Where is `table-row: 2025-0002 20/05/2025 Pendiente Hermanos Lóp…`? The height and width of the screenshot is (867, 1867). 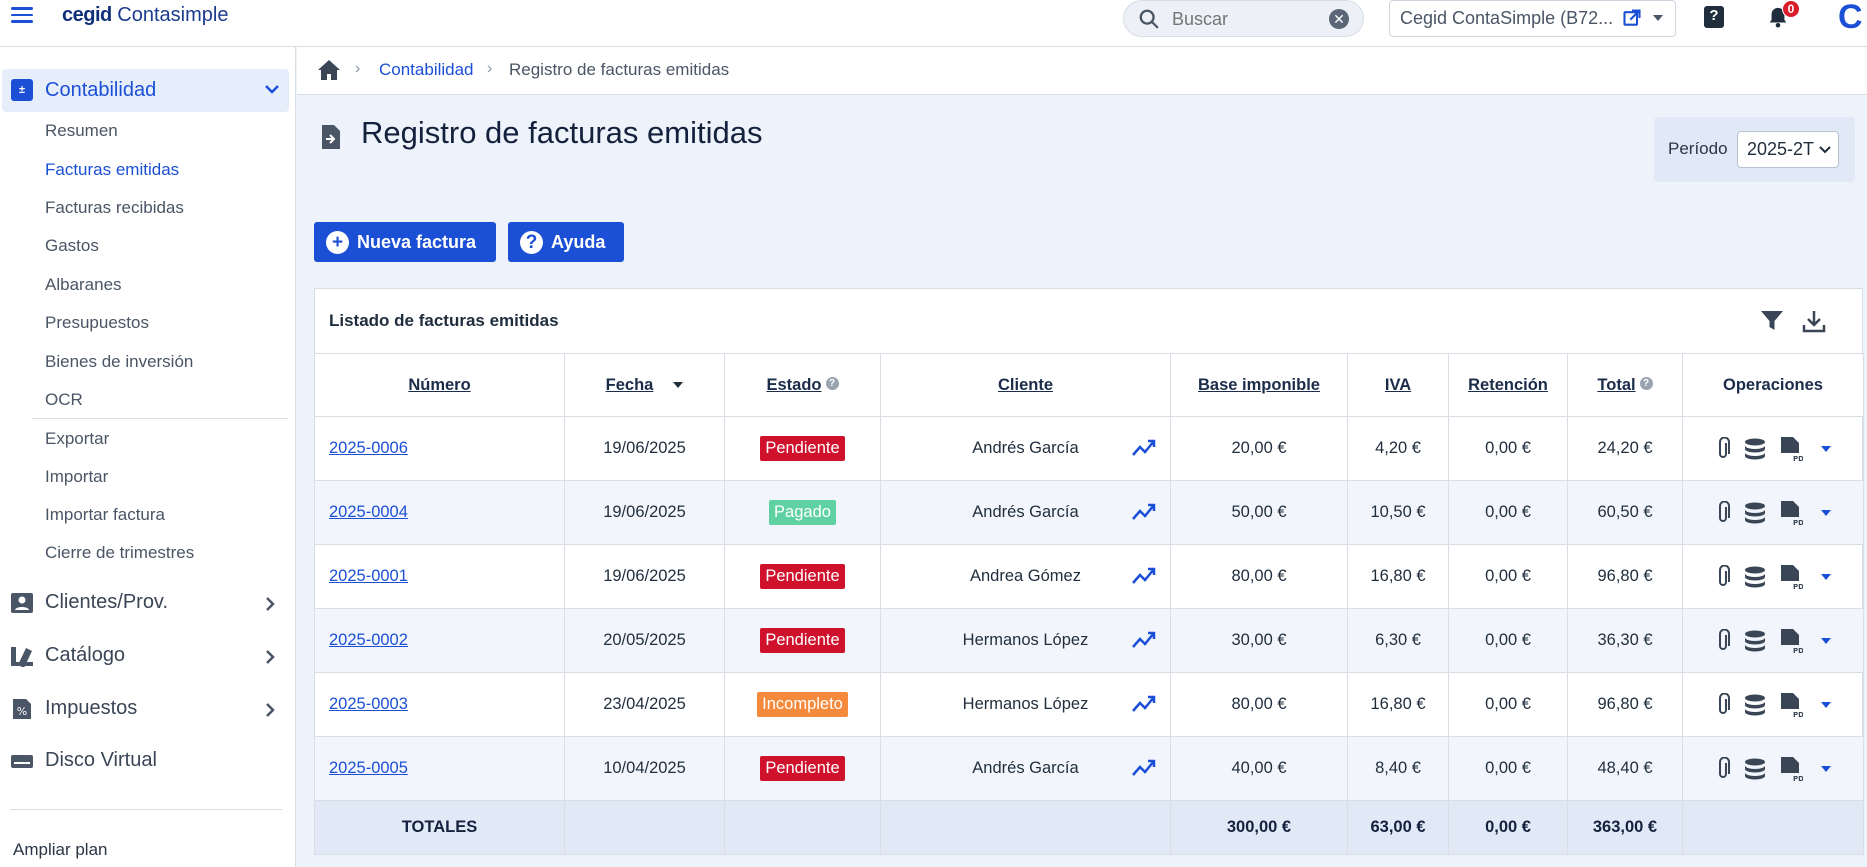 table-row: 2025-0002 20/05/2025 Pendiente Hermanos Lóp… is located at coordinates (1089, 640).